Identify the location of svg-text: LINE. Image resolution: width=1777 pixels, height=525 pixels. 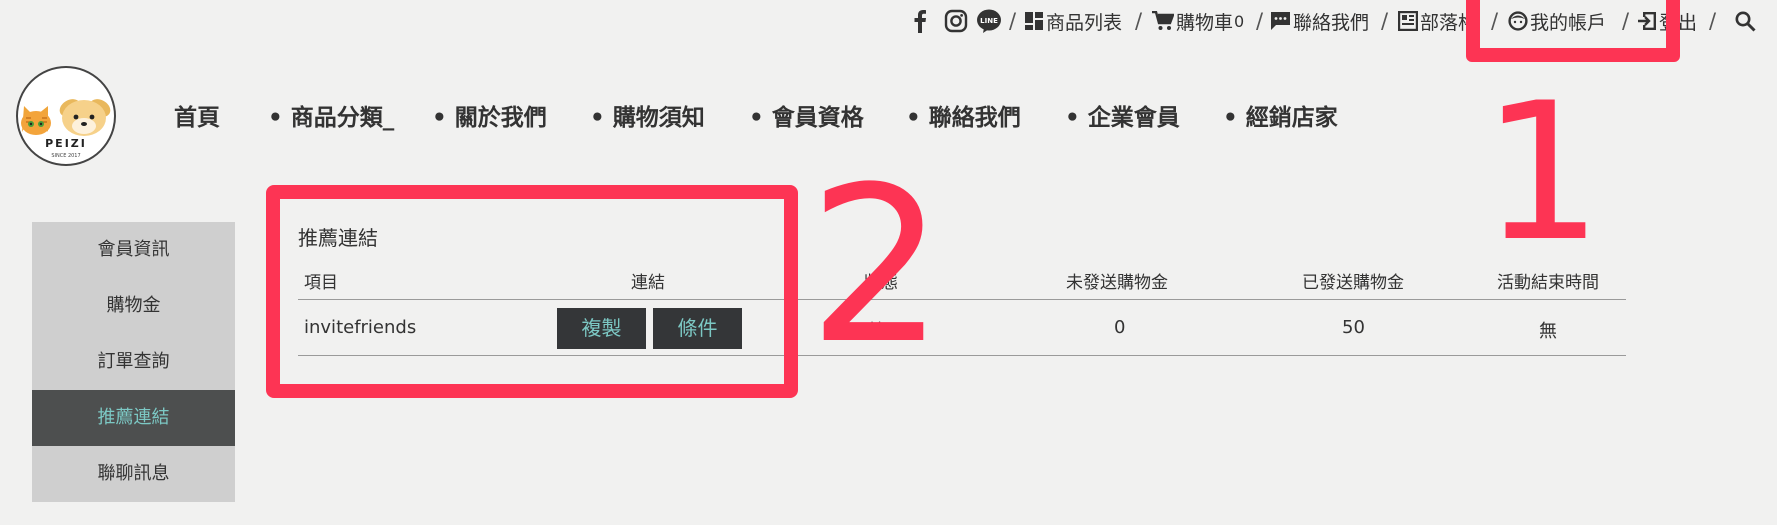
(989, 21).